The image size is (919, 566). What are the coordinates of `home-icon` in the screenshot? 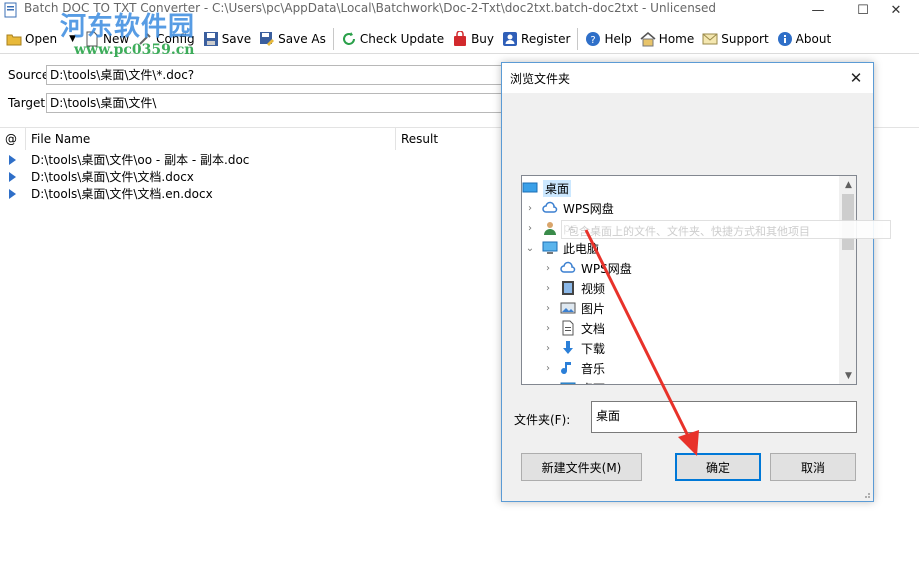 It's located at (648, 38).